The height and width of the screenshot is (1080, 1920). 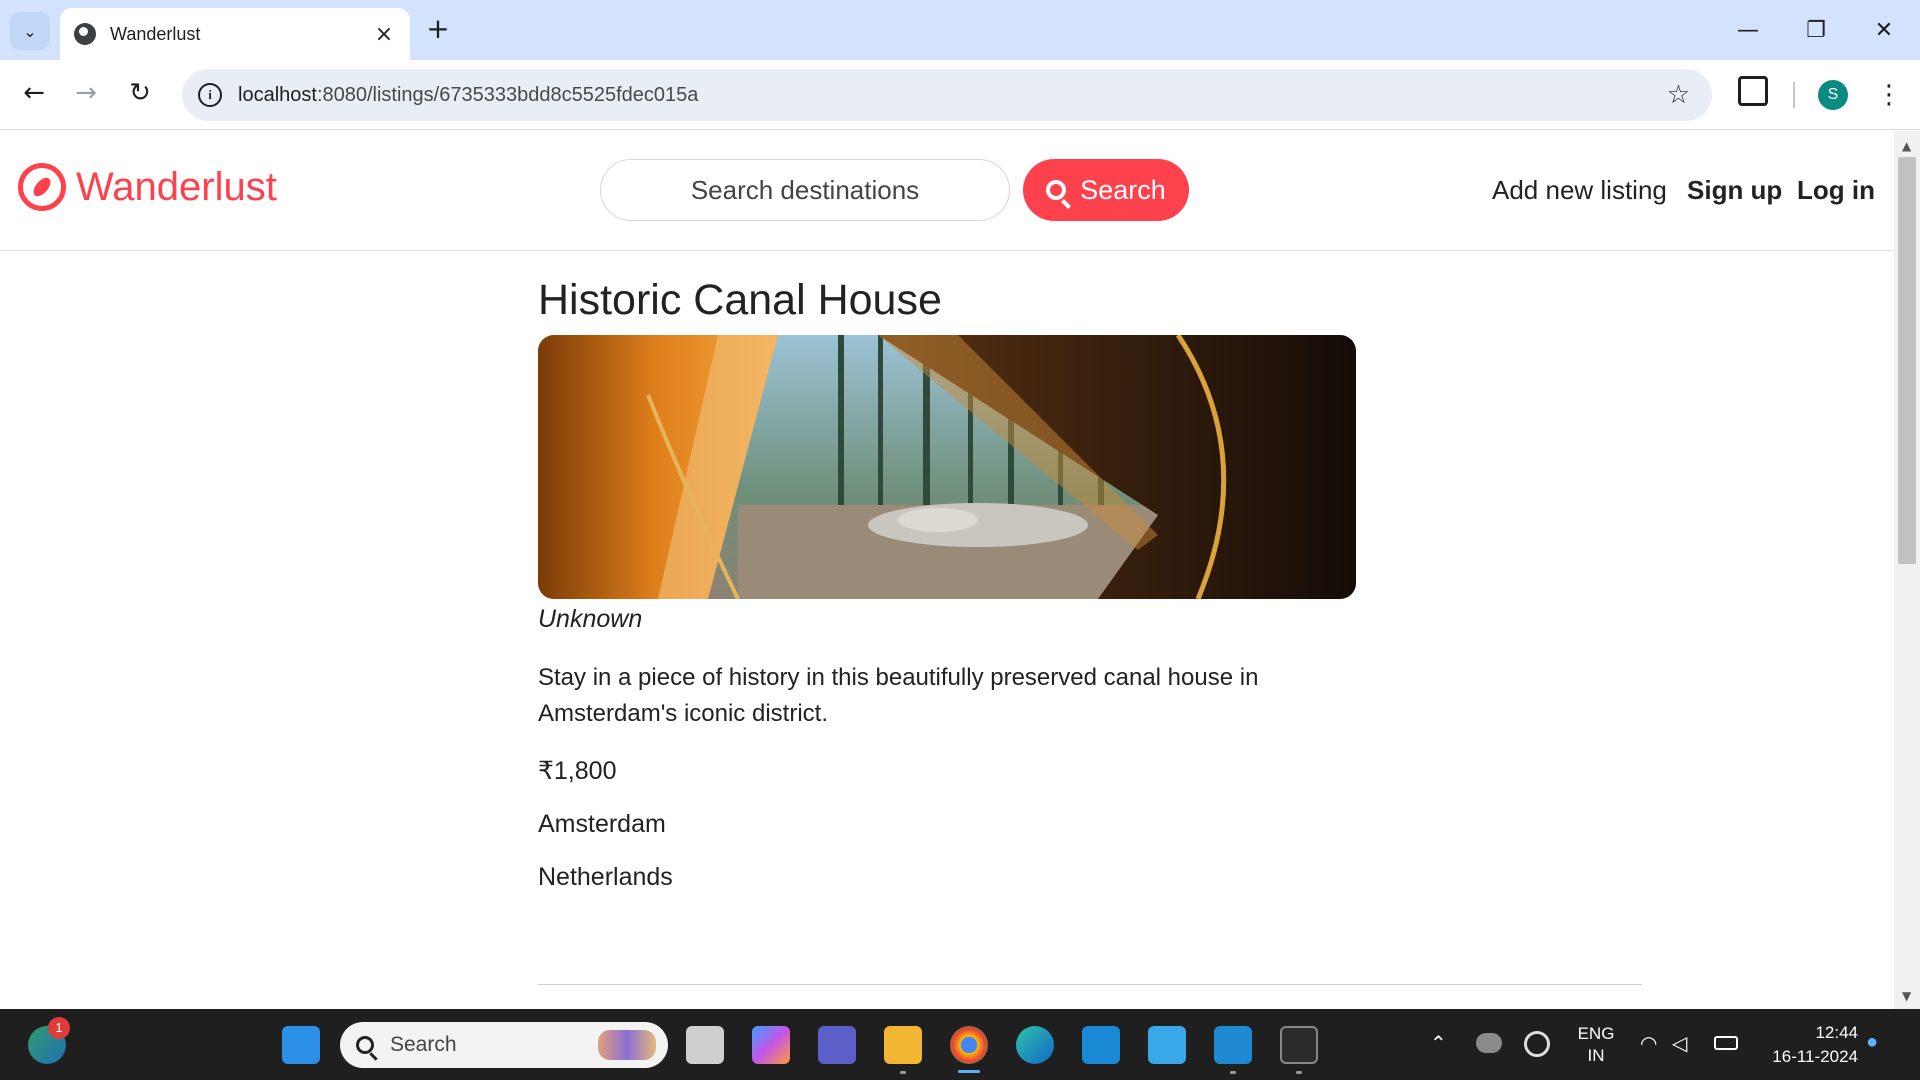 I want to click on compass-icon, so click(x=42, y=187).